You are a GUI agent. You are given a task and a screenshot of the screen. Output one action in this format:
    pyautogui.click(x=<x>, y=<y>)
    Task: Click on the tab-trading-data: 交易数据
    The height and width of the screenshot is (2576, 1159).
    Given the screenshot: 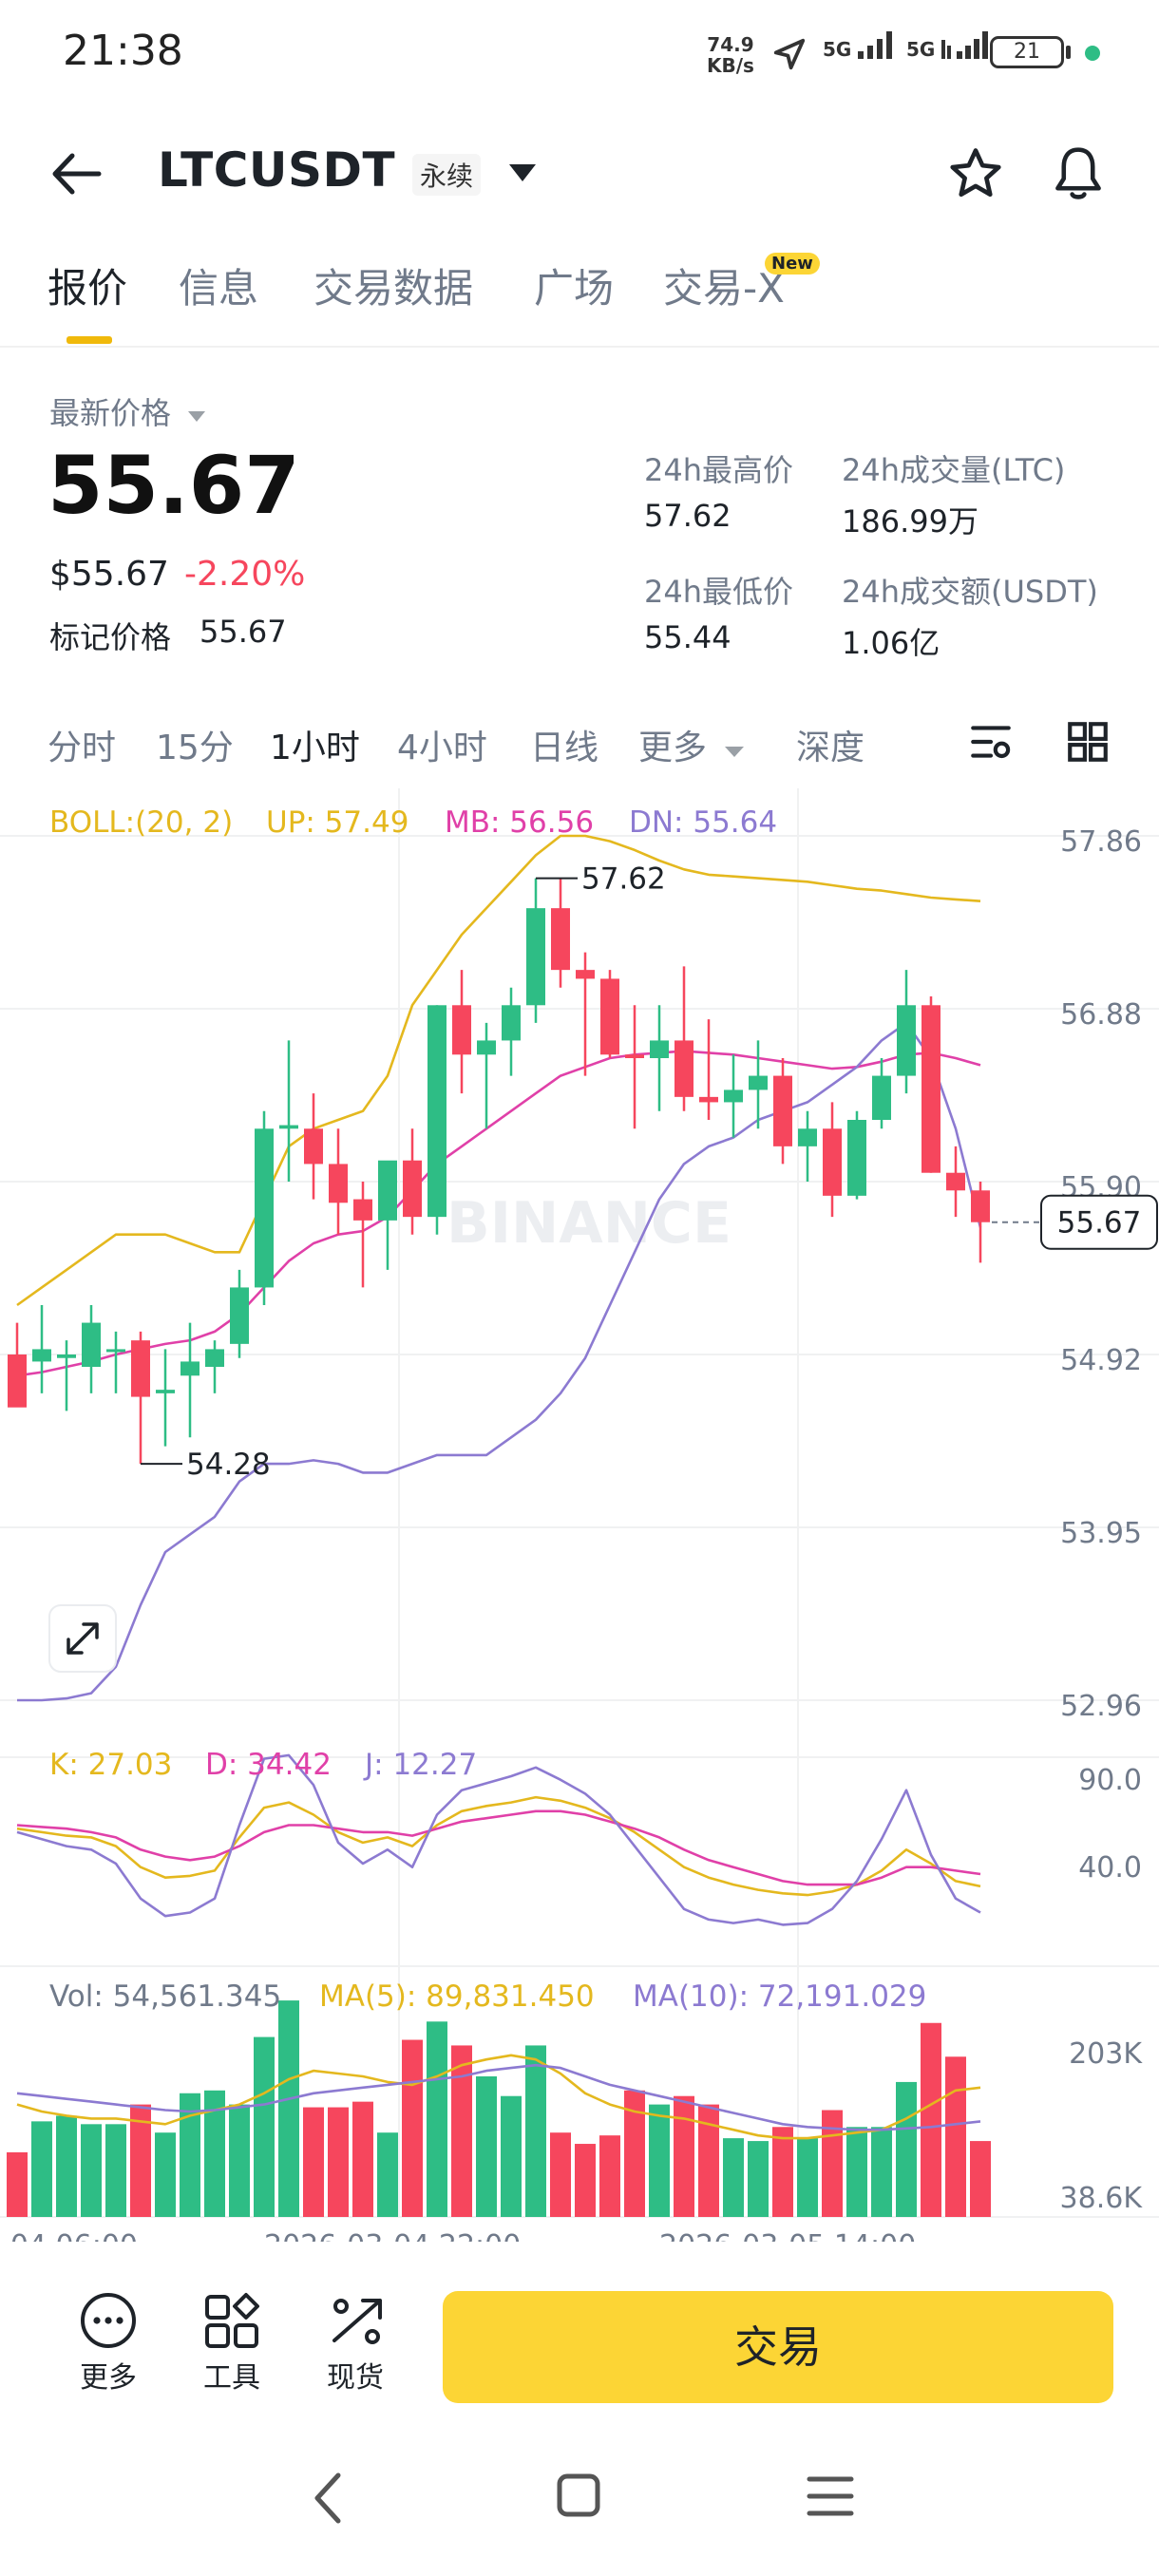 What is the action you would take?
    pyautogui.click(x=393, y=285)
    